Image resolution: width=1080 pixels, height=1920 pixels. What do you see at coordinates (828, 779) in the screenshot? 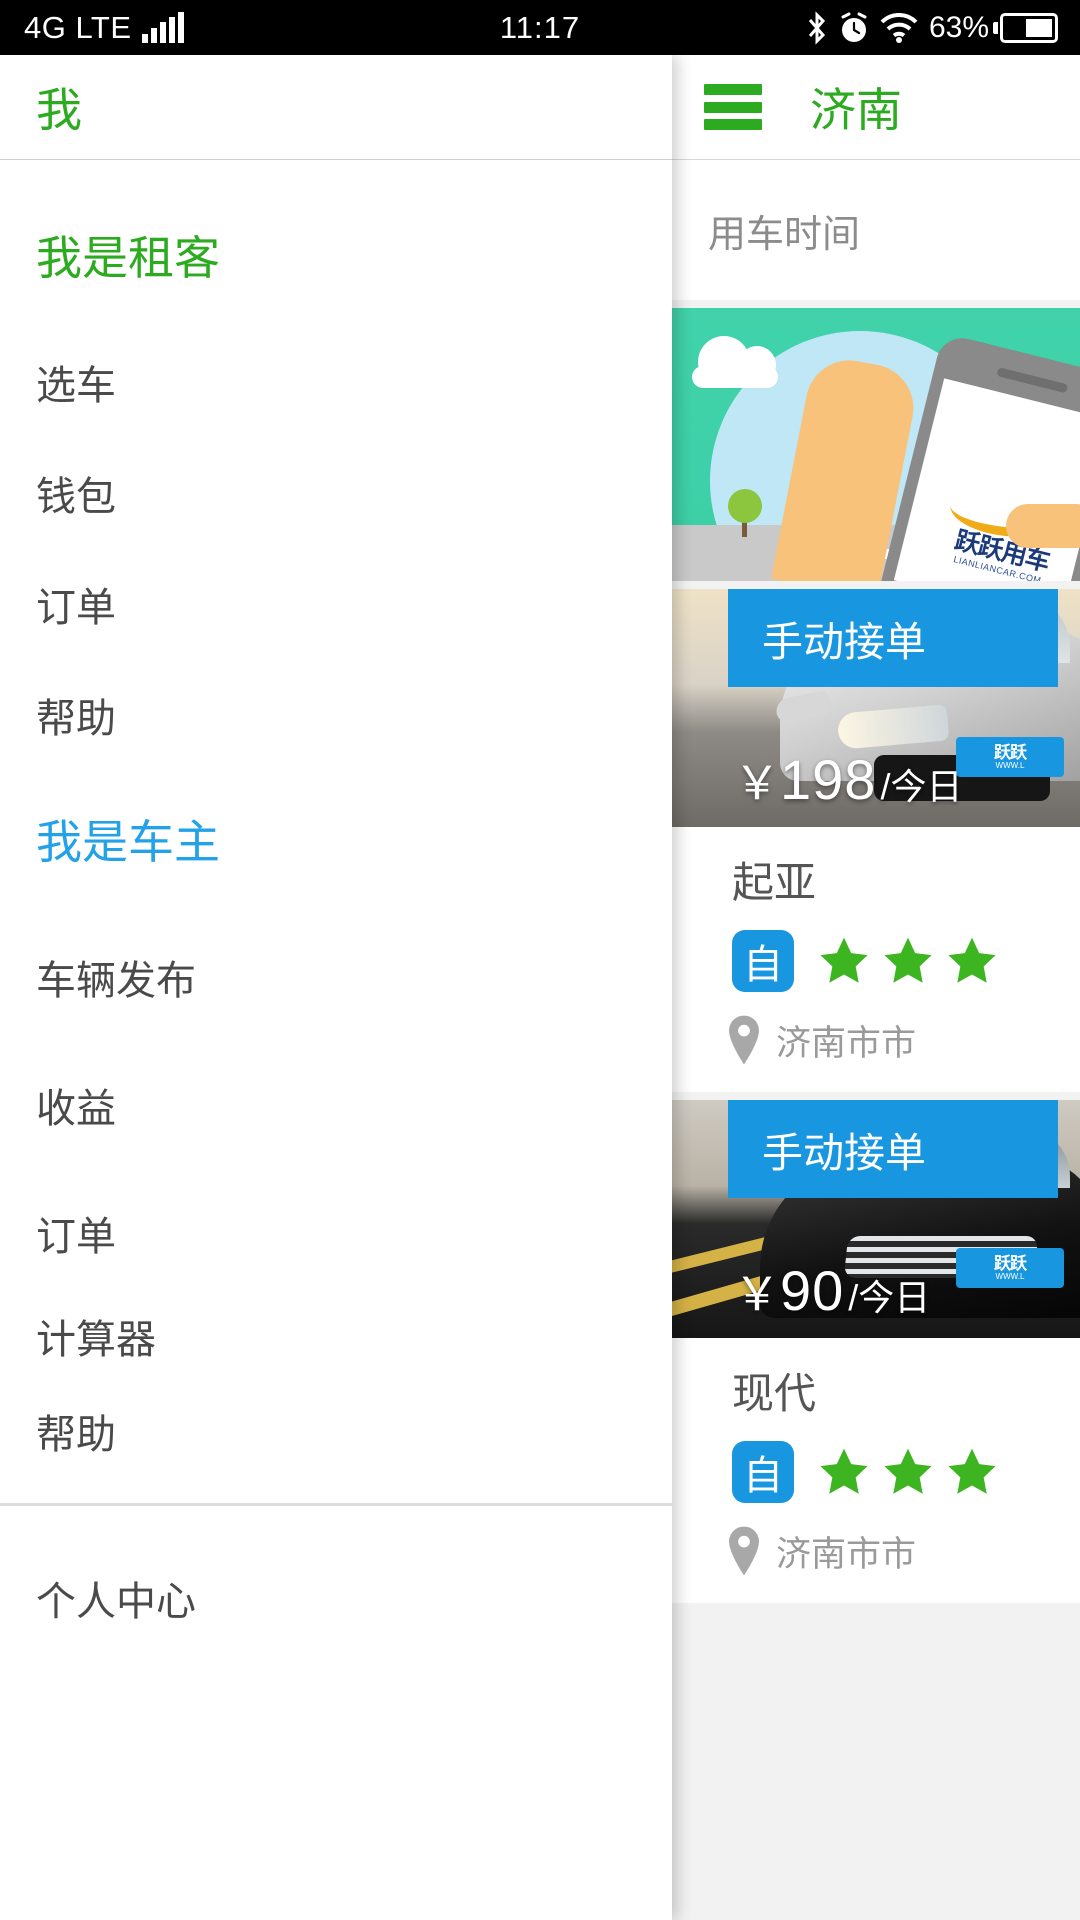
I see `price-amount: 198` at bounding box center [828, 779].